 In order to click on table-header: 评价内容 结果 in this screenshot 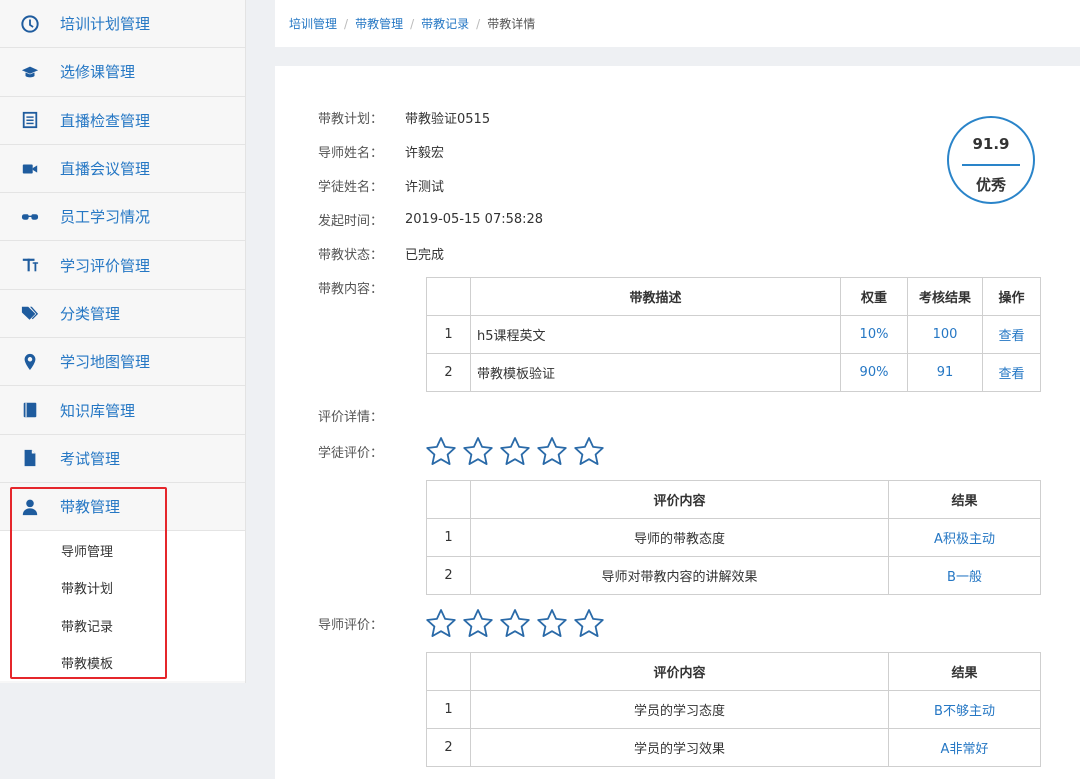, I will do `click(733, 671)`.